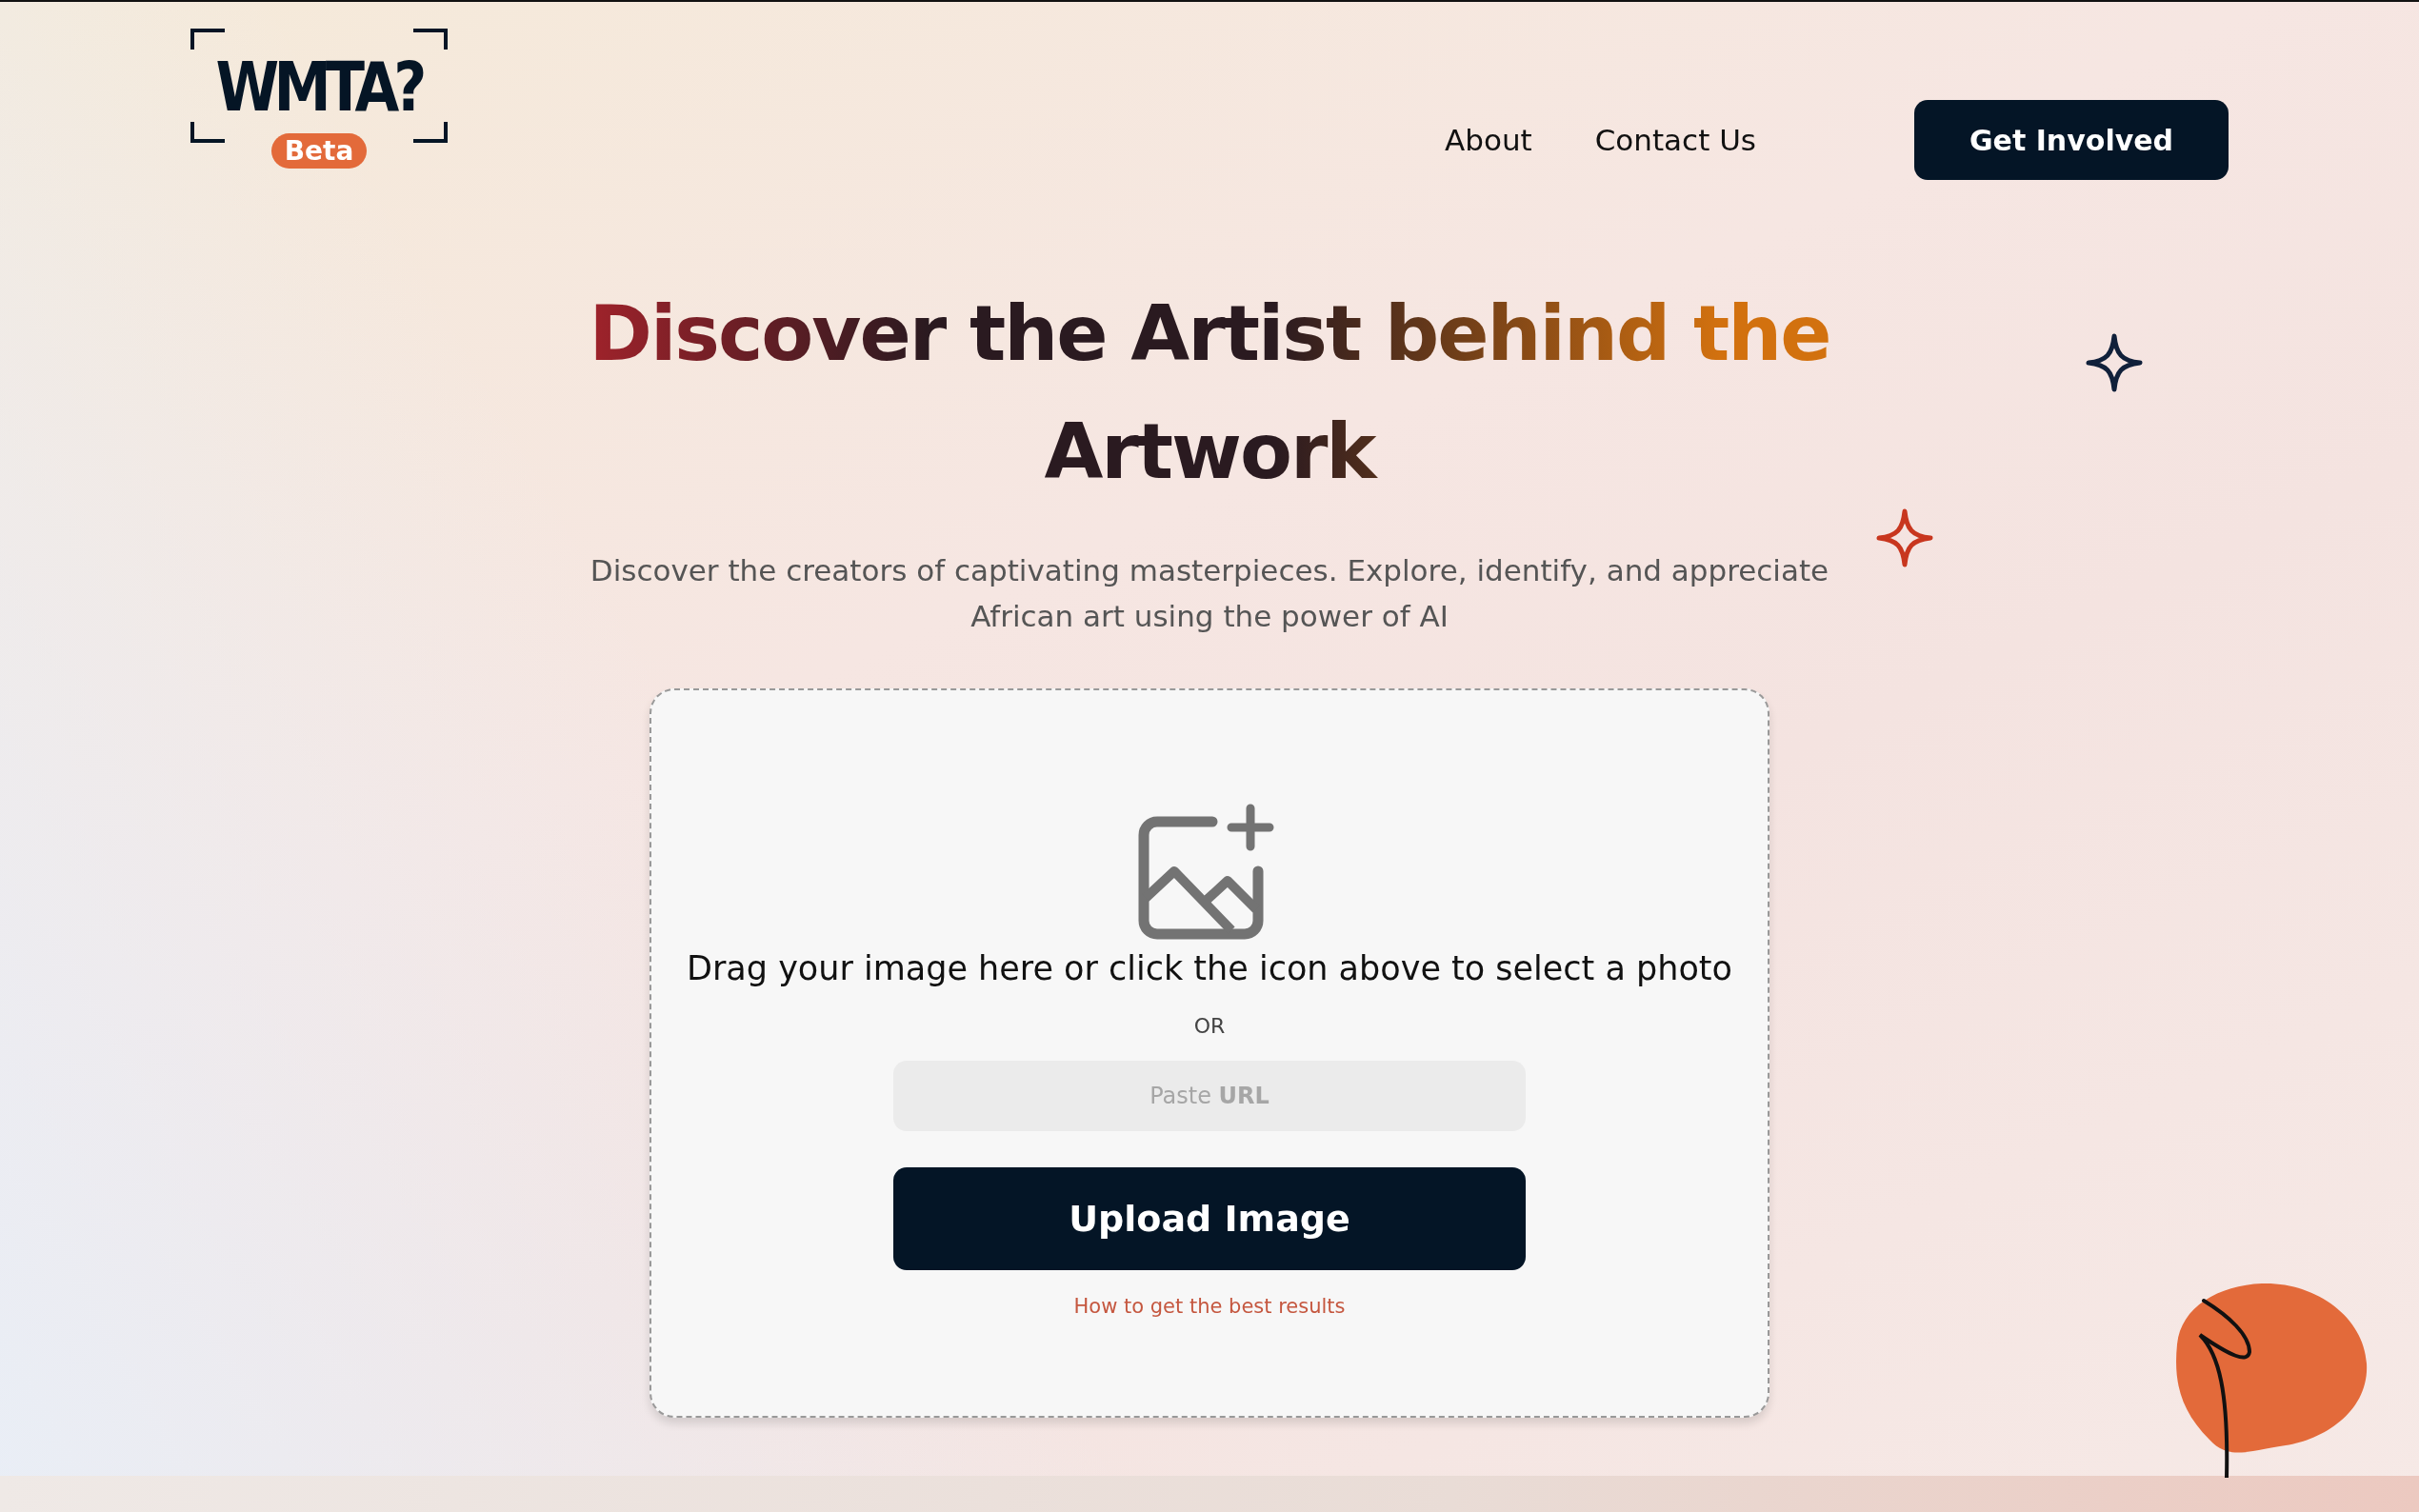 This screenshot has height=1512, width=2419. Describe the element at coordinates (319, 151) in the screenshot. I see `beta-badge: Beta` at that location.